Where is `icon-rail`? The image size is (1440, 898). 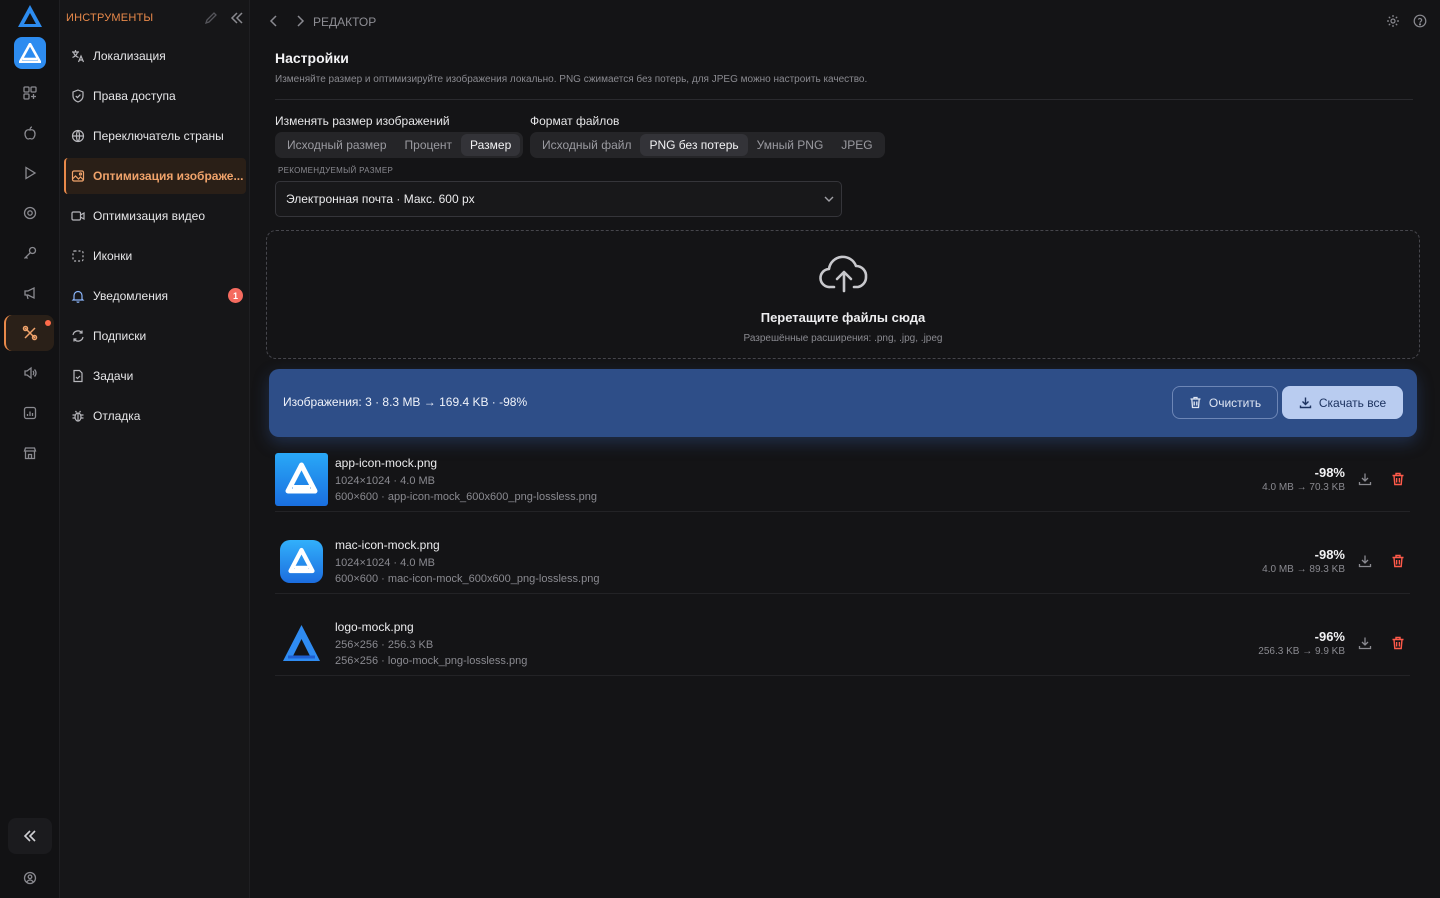
icon-rail is located at coordinates (30, 449).